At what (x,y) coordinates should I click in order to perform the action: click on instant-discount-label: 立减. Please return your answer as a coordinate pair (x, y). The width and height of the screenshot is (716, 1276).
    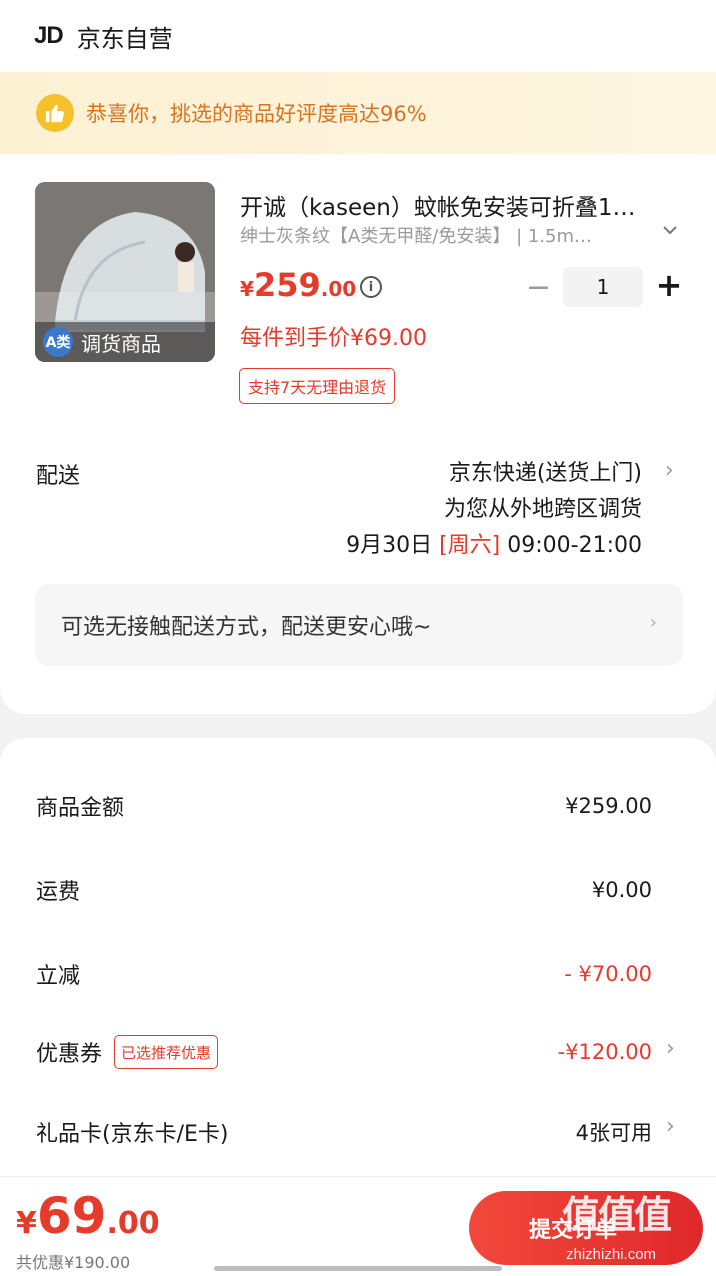
    Looking at the image, I should click on (58, 976).